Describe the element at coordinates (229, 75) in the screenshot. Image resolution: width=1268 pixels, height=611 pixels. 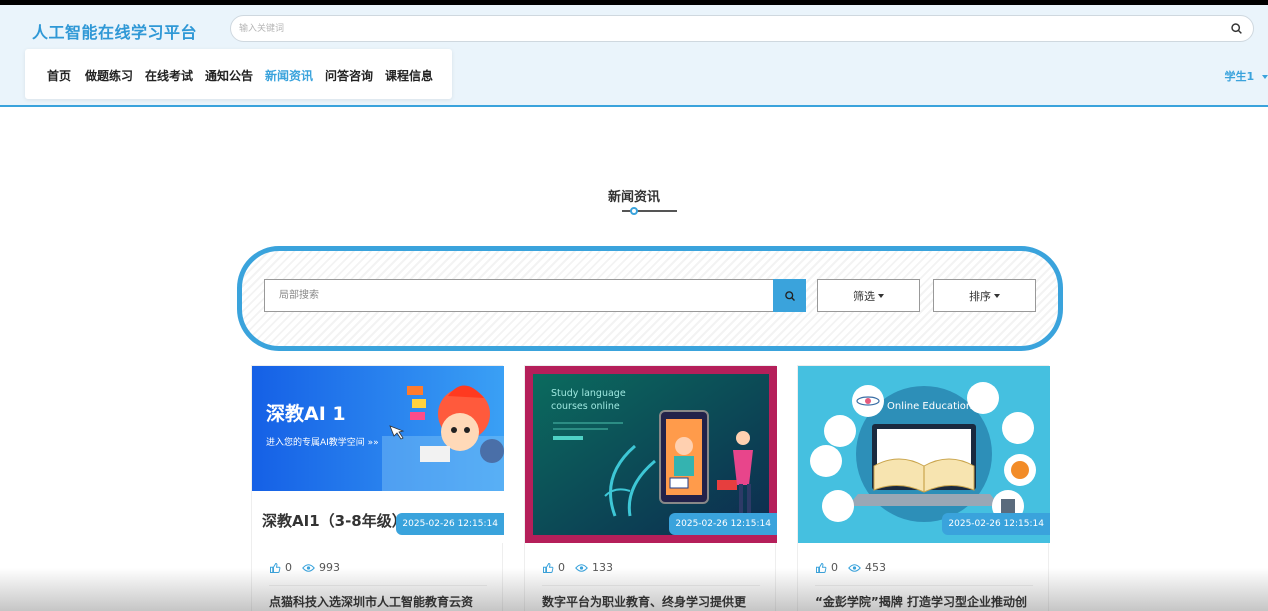
I see `nav-item-notice: 通知公告` at that location.